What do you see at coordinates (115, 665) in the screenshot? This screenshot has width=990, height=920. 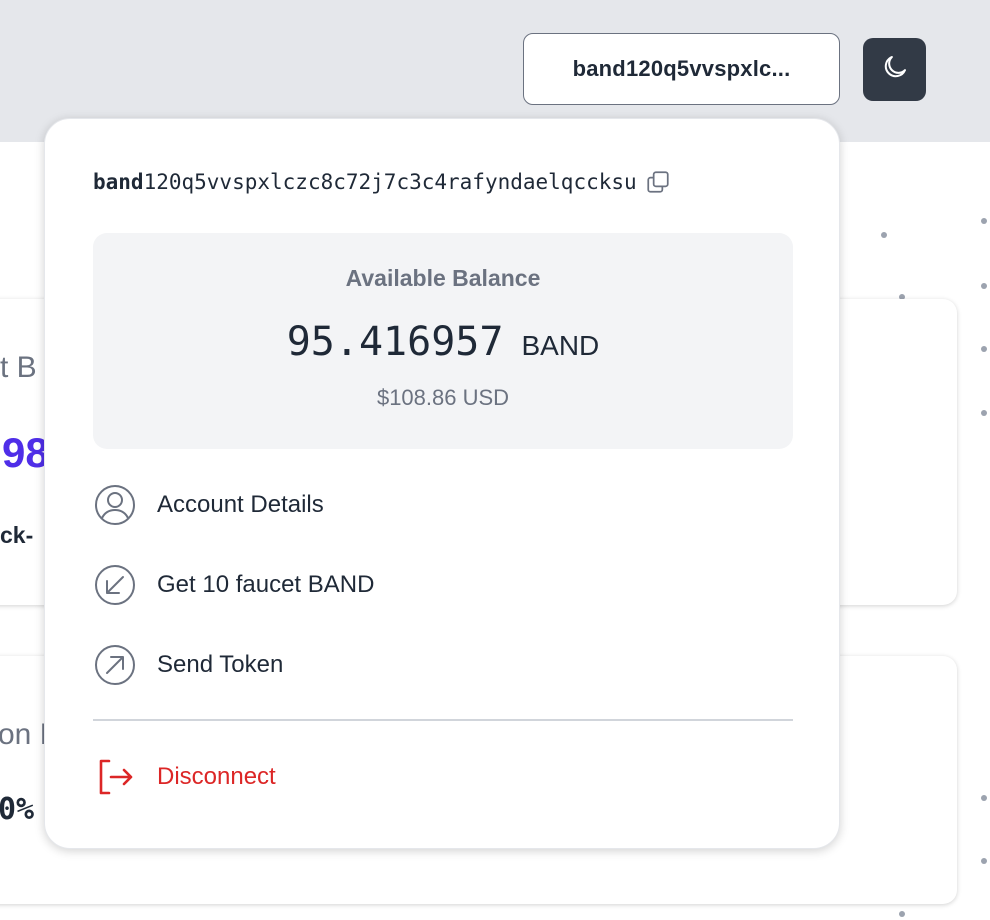 I see `arrow-up-right-icon` at bounding box center [115, 665].